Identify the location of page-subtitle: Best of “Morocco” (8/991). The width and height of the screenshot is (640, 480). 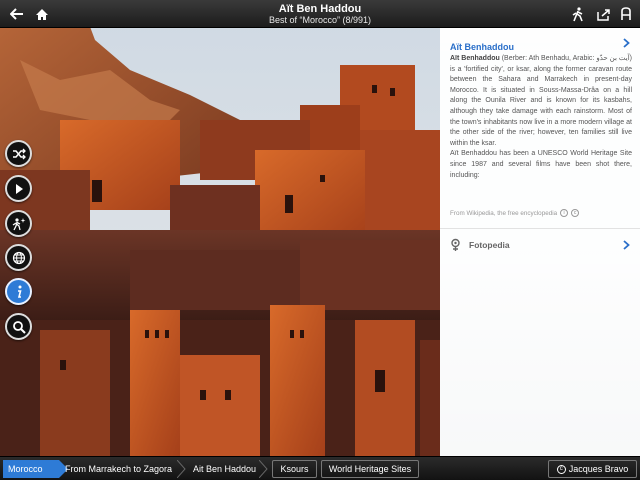
(320, 20).